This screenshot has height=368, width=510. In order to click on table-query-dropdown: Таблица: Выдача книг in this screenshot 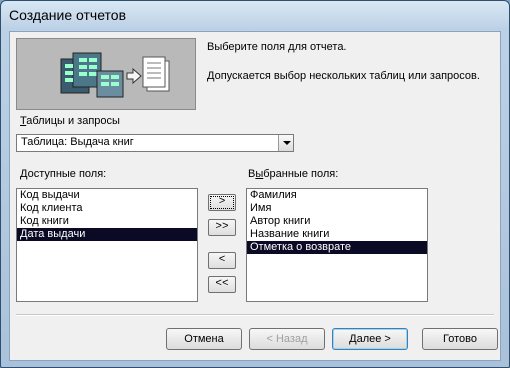, I will do `click(155, 143)`.